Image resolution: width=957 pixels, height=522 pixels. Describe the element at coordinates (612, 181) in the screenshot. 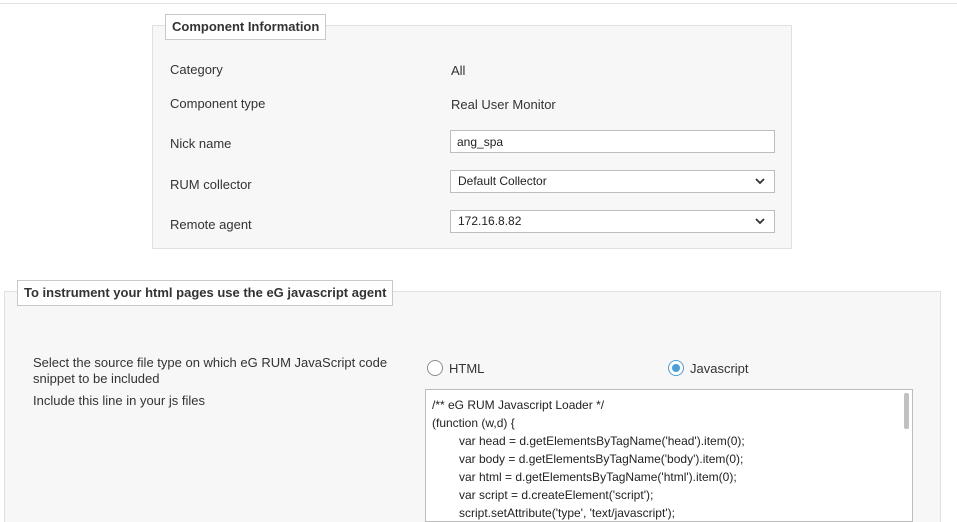

I see `rum-collector-select: Default Collector` at that location.